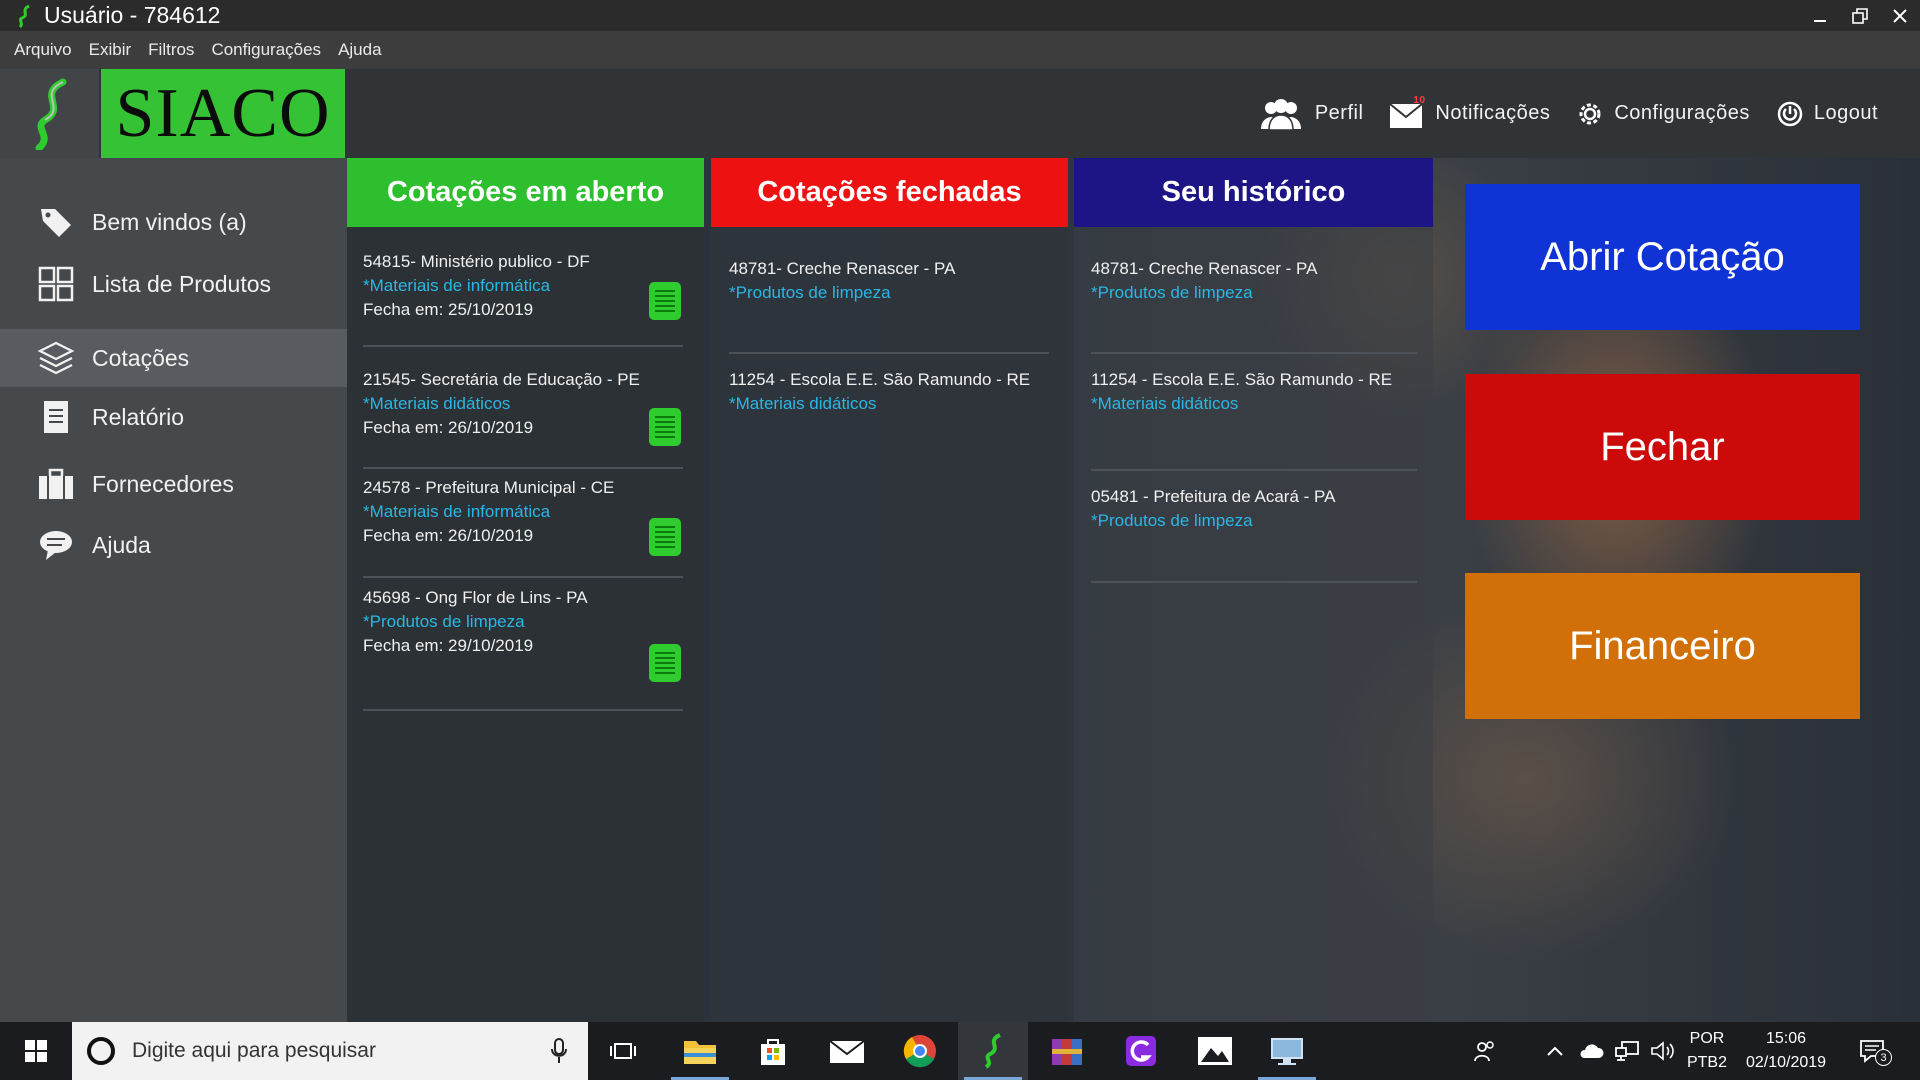 The width and height of the screenshot is (1920, 1080). I want to click on archive-icon, so click(1067, 1052).